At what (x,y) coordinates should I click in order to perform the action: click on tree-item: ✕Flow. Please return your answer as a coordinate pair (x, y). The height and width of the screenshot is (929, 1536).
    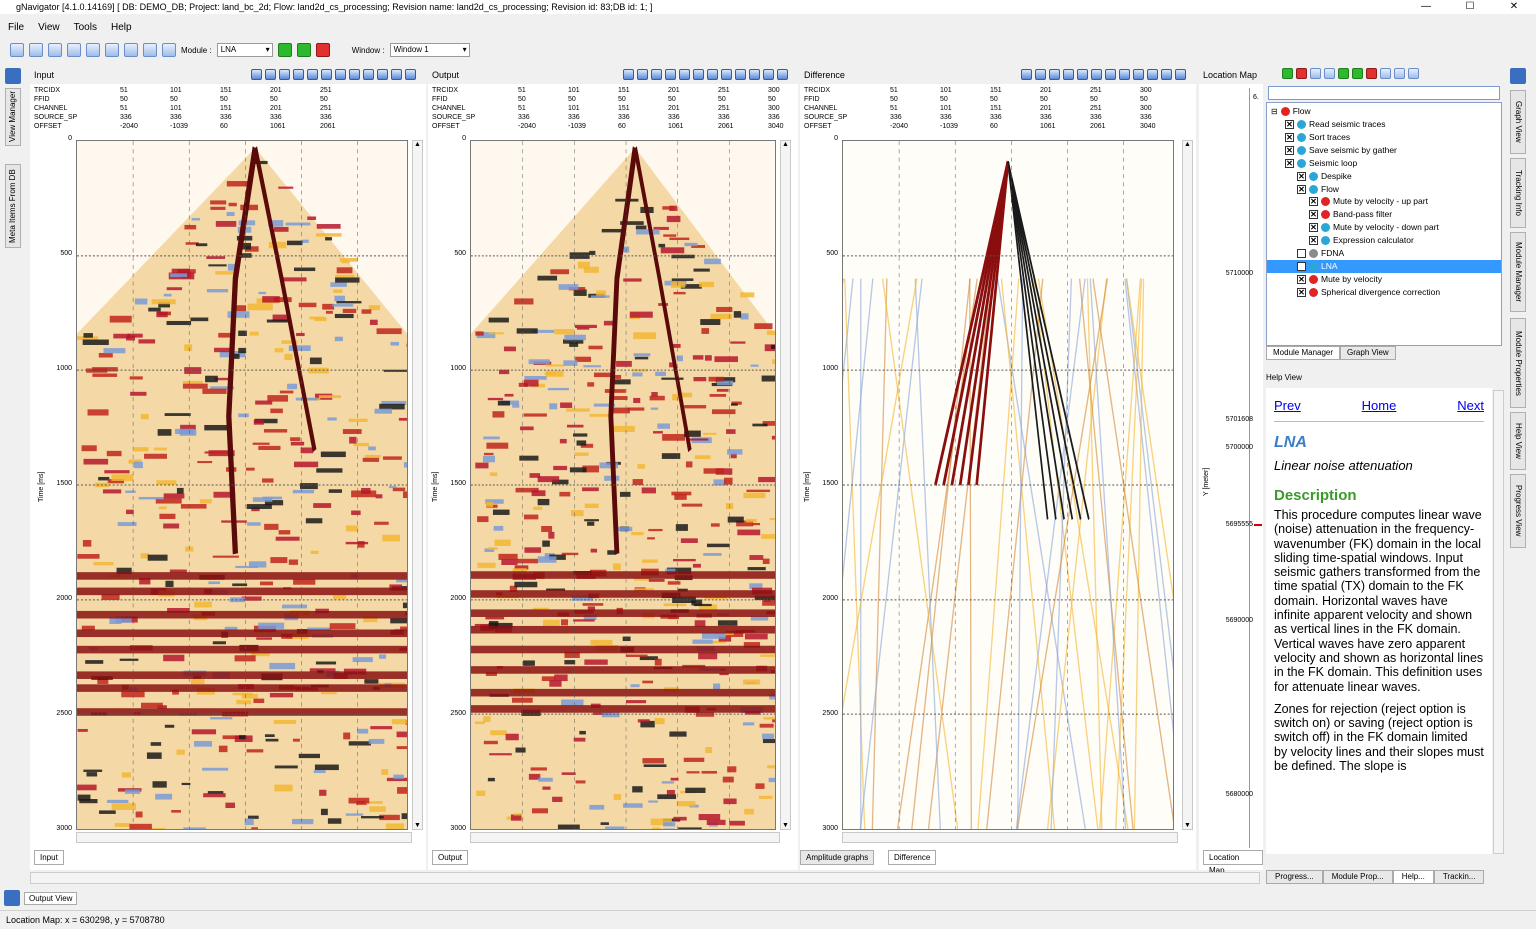
    Looking at the image, I should click on (1318, 189).